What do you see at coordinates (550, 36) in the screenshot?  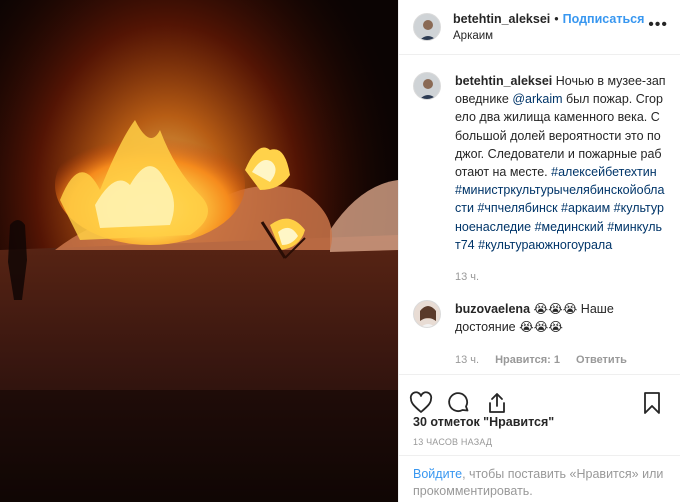 I see `post-location: Аркаим` at bounding box center [550, 36].